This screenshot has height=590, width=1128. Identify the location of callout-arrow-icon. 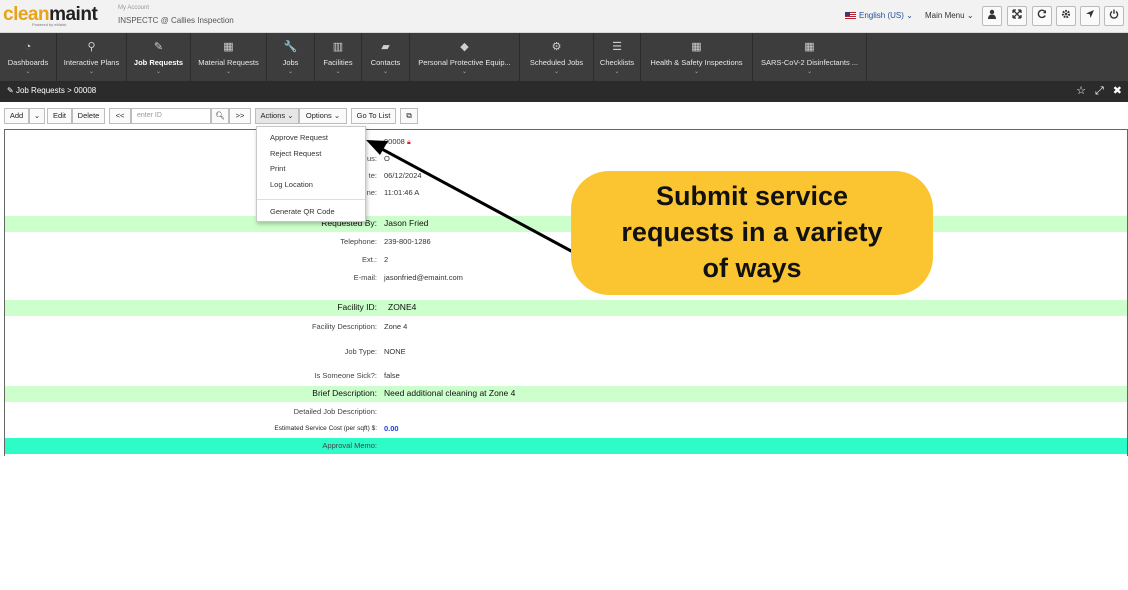
(470, 197).